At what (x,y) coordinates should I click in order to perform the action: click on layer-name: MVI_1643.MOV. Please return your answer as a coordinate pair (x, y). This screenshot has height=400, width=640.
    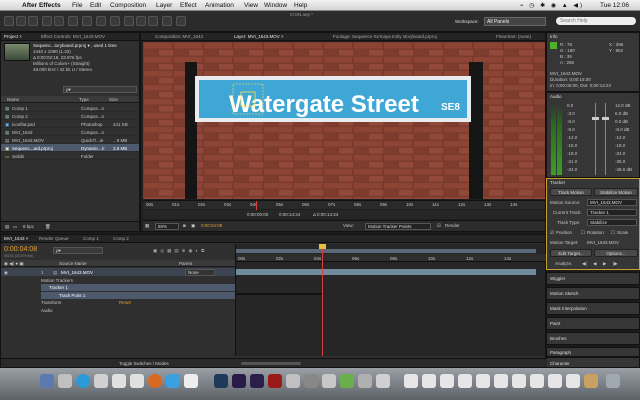
    Looking at the image, I should click on (77, 272).